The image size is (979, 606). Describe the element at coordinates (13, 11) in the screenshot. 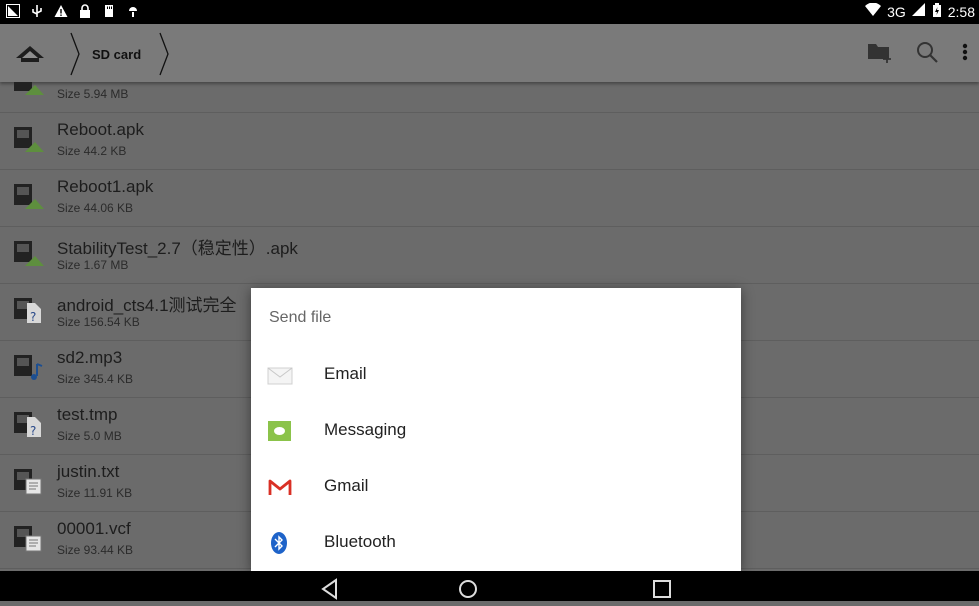

I see `screenshot-icon` at that location.